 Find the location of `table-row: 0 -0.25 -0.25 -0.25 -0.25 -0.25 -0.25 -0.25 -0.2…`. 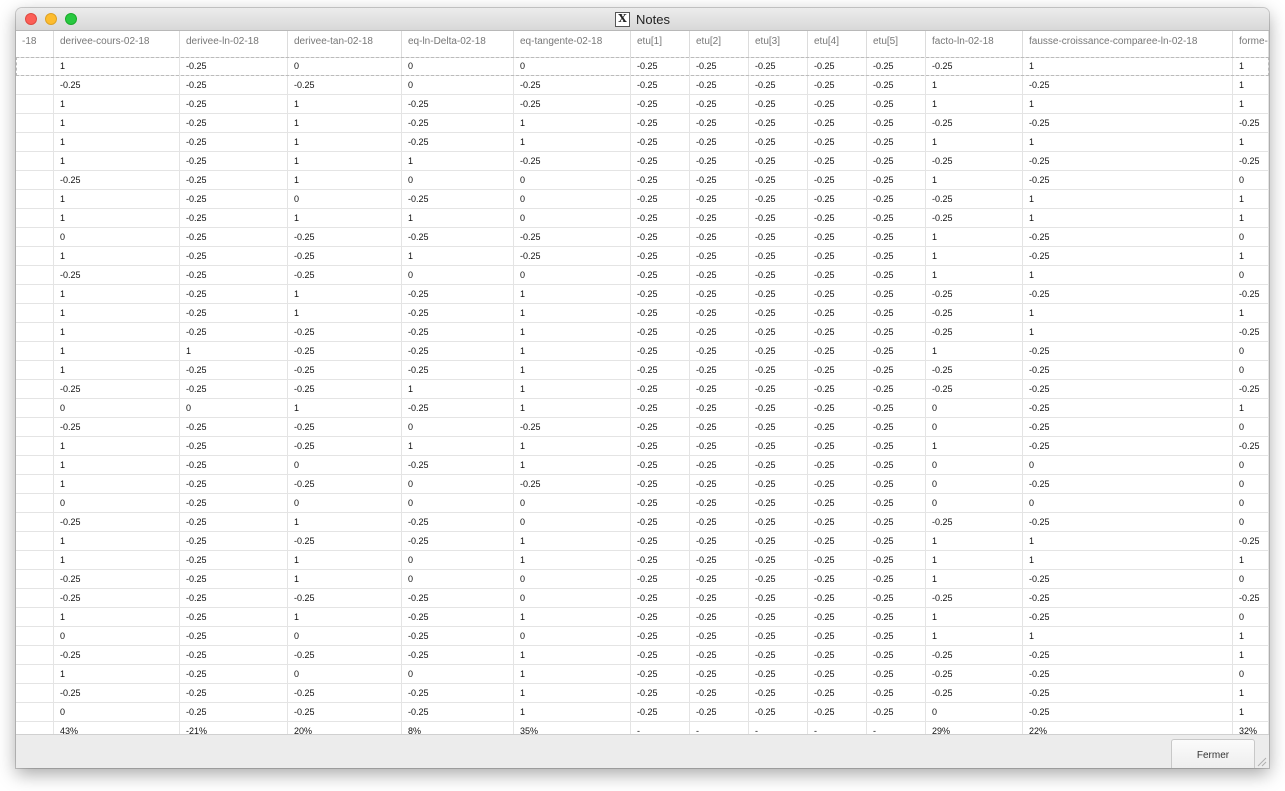

table-row: 0 -0.25 -0.25 -0.25 -0.25 -0.25 -0.25 -0.25 -0.2… is located at coordinates (642, 237).